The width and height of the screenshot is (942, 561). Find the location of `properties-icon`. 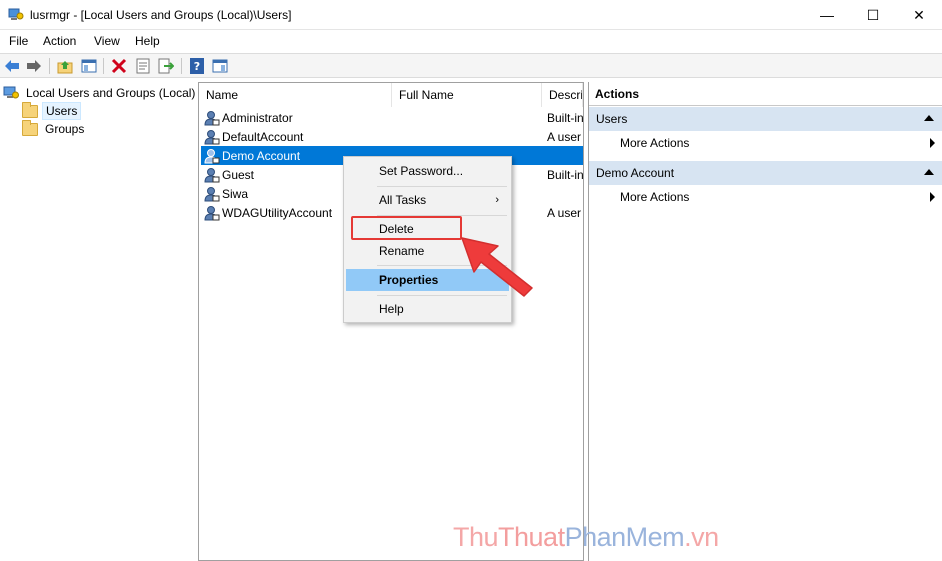

properties-icon is located at coordinates (143, 66).